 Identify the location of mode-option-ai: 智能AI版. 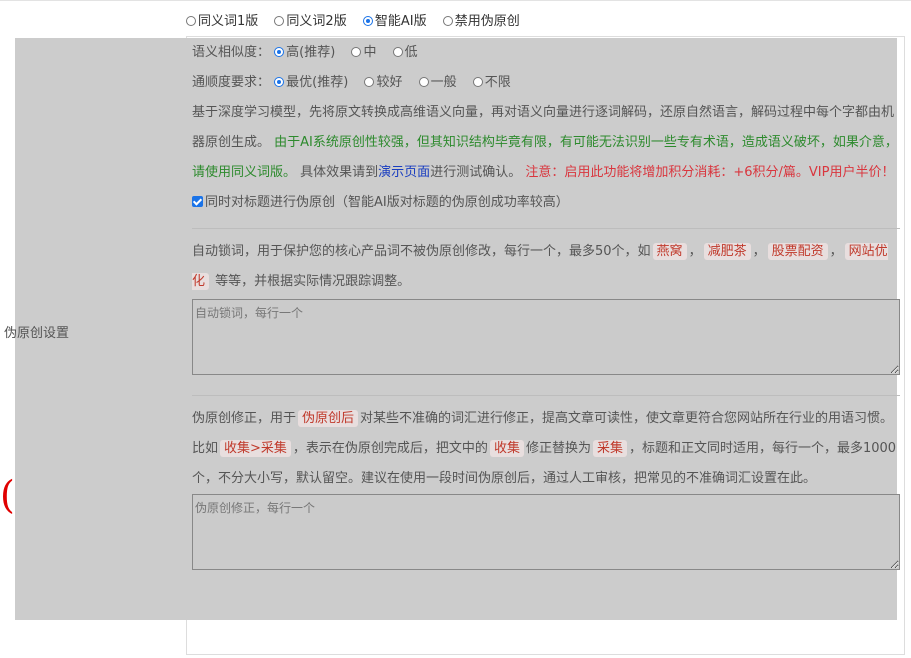
(394, 21).